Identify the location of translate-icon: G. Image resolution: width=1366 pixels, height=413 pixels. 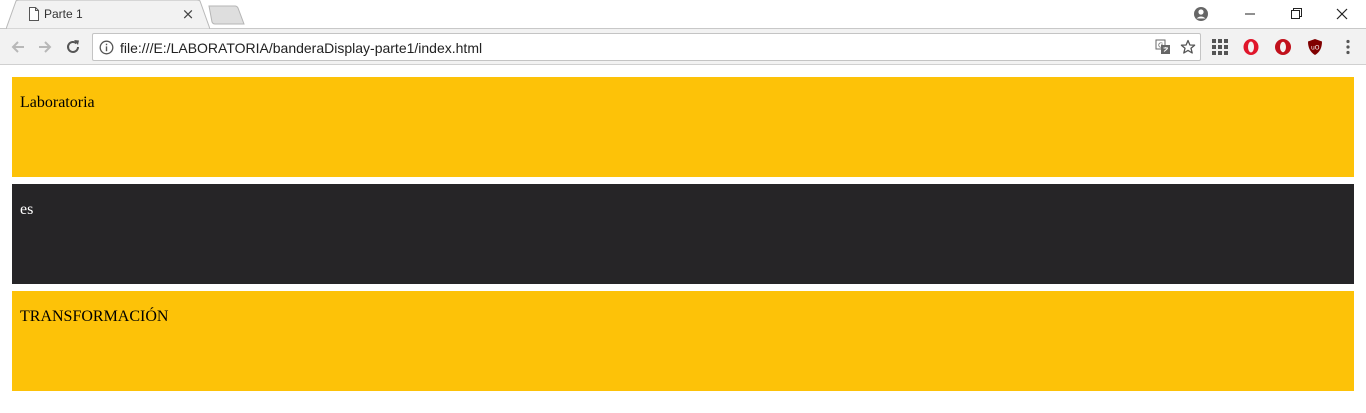
(1163, 47).